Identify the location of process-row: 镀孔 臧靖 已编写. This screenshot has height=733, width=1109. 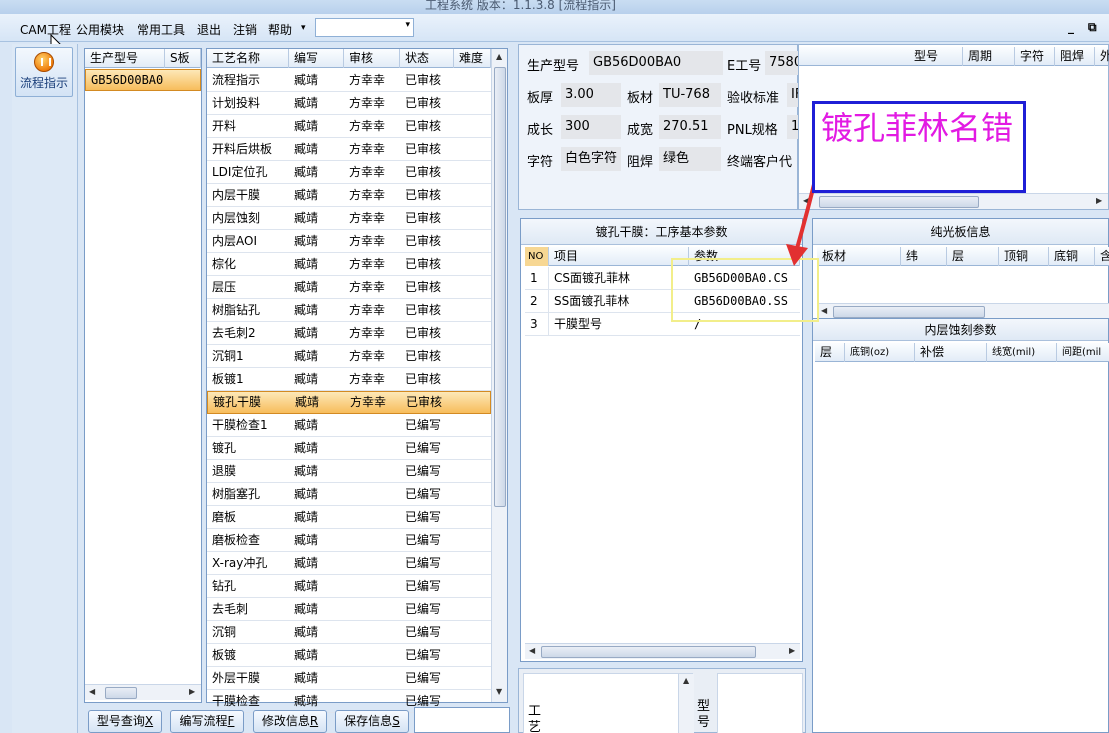
(349, 448).